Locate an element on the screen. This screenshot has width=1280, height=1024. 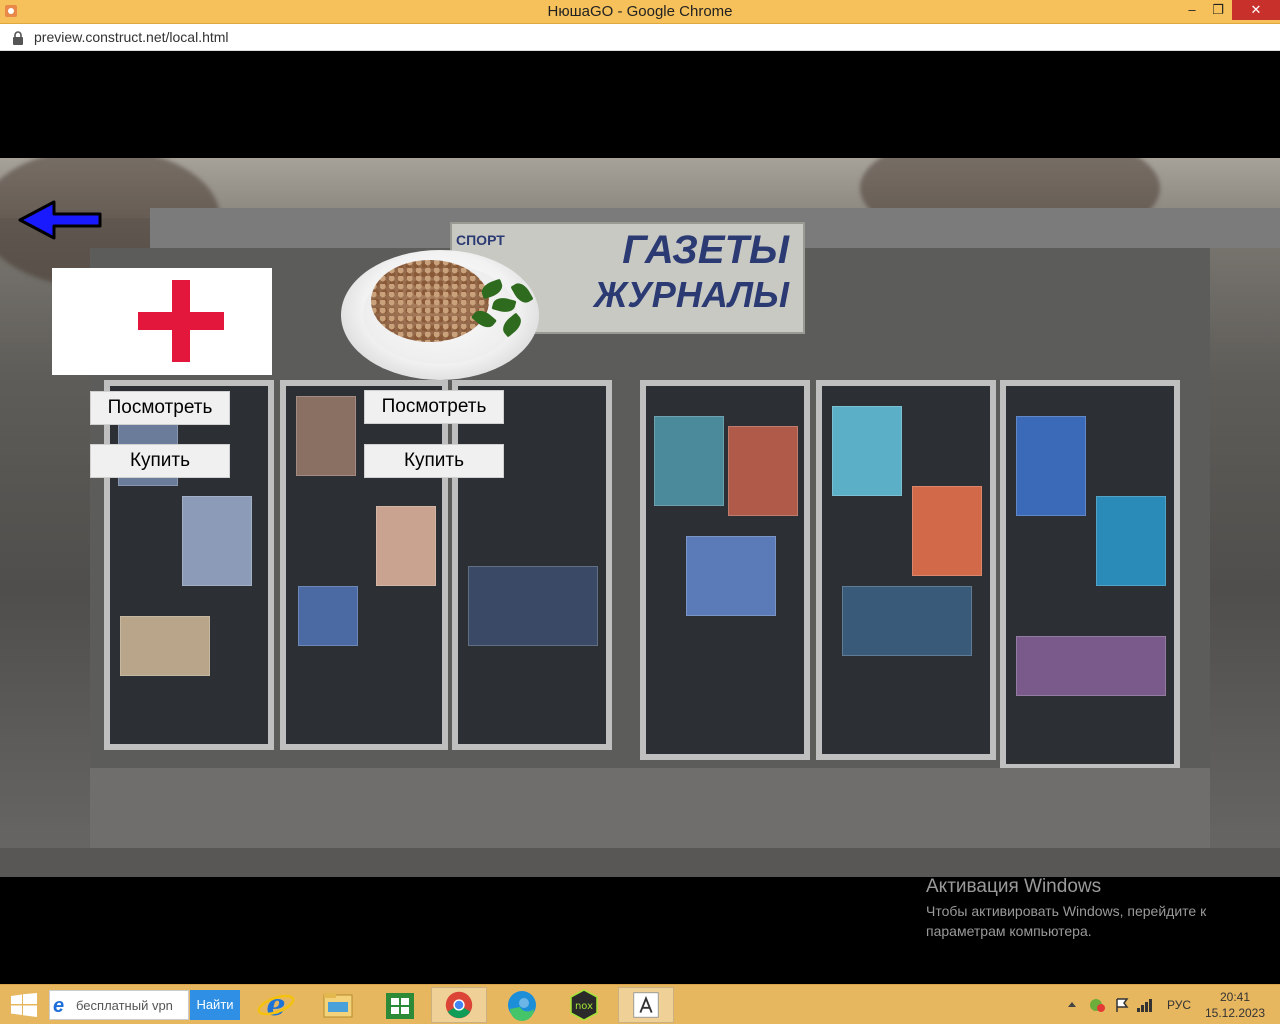
window-title: НюшаGO - Google Chrome is located at coordinates (640, 11).